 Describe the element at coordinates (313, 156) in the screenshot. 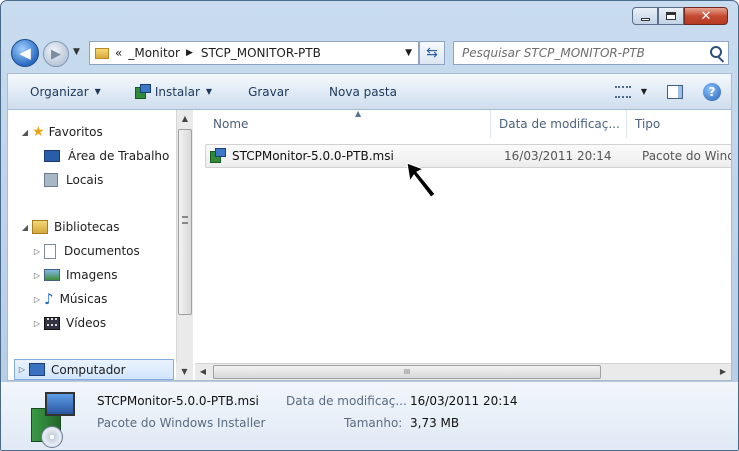

I see `file-name: STCPMonitor-5.0.0-PTB.msi` at that location.